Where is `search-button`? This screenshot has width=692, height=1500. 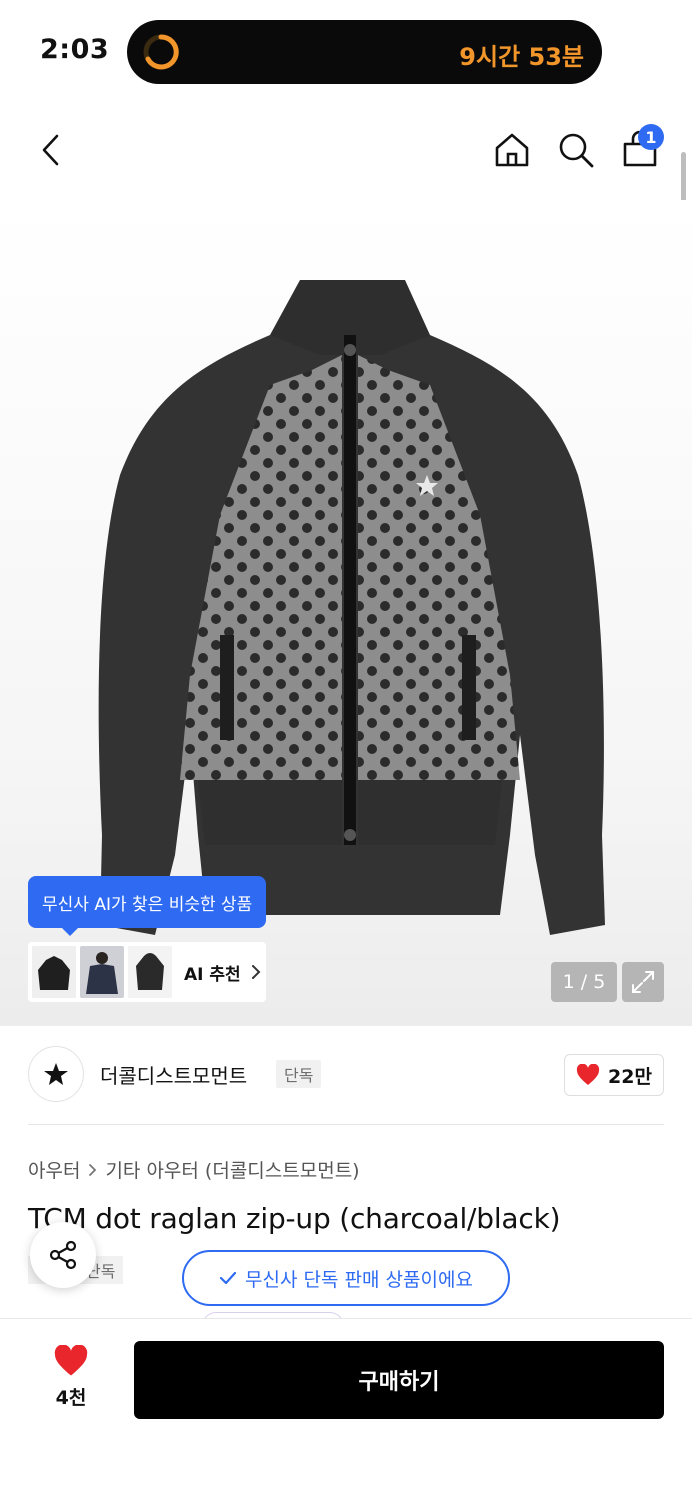
search-button is located at coordinates (576, 150).